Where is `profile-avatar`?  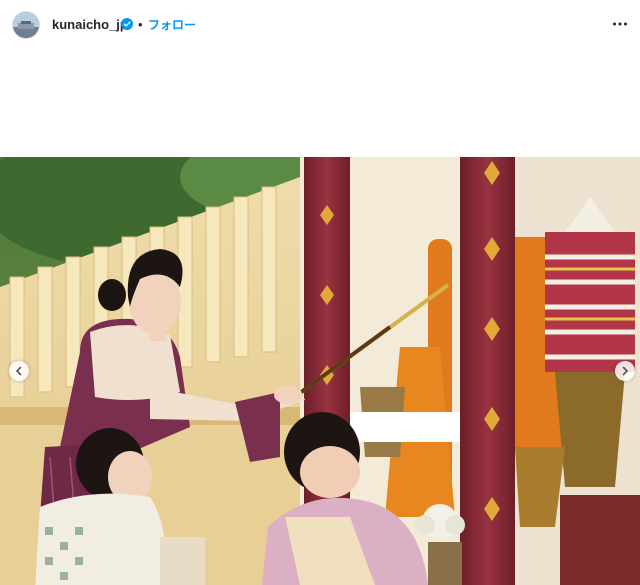
profile-avatar is located at coordinates (26, 25).